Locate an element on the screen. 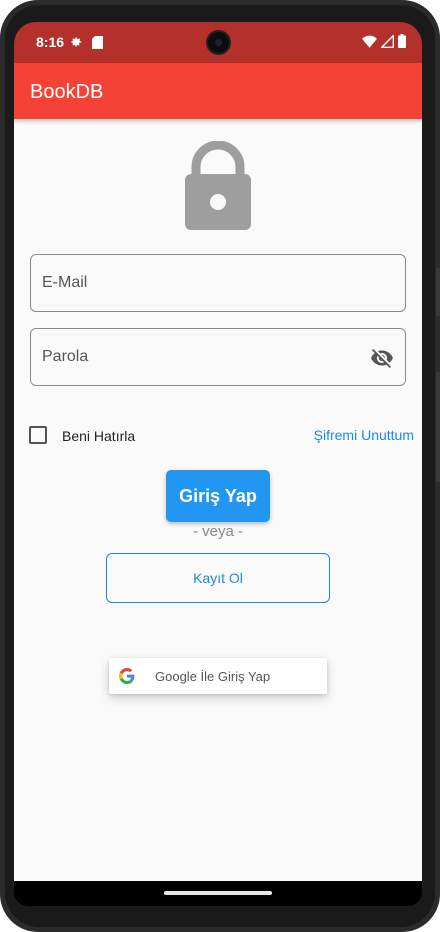 Image resolution: width=440 pixels, height=932 pixels. battery-icon is located at coordinates (402, 41).